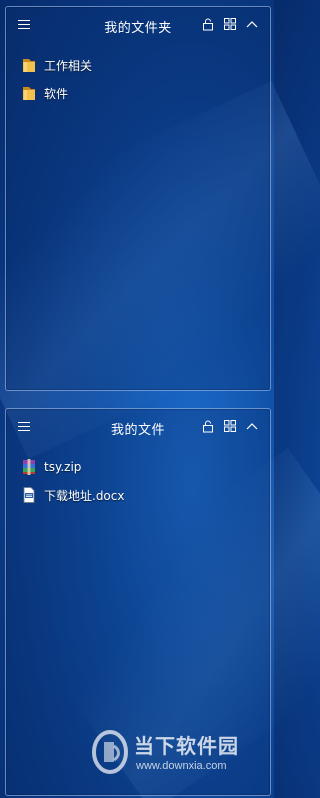 Image resolution: width=320 pixels, height=798 pixels. I want to click on downxia-logo-icon, so click(110, 752).